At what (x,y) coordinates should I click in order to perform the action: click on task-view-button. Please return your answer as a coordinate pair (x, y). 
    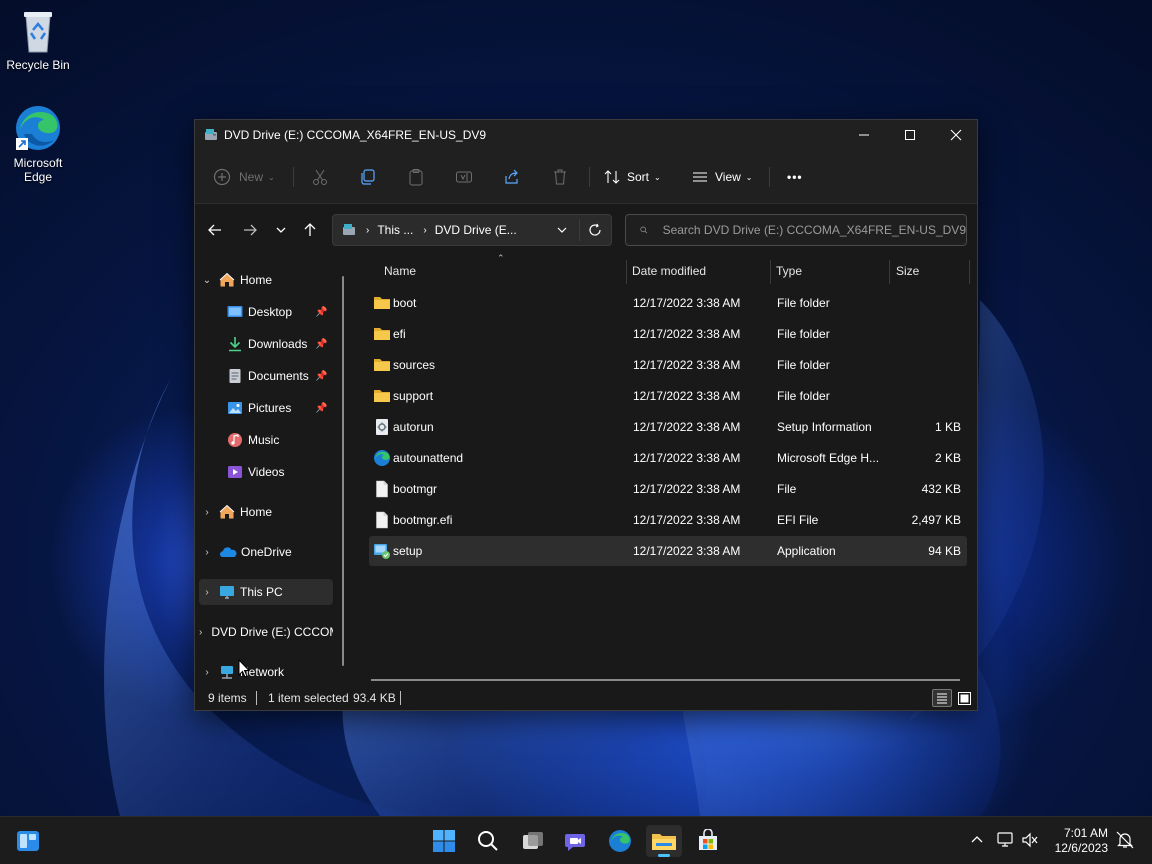
    Looking at the image, I should click on (533, 841).